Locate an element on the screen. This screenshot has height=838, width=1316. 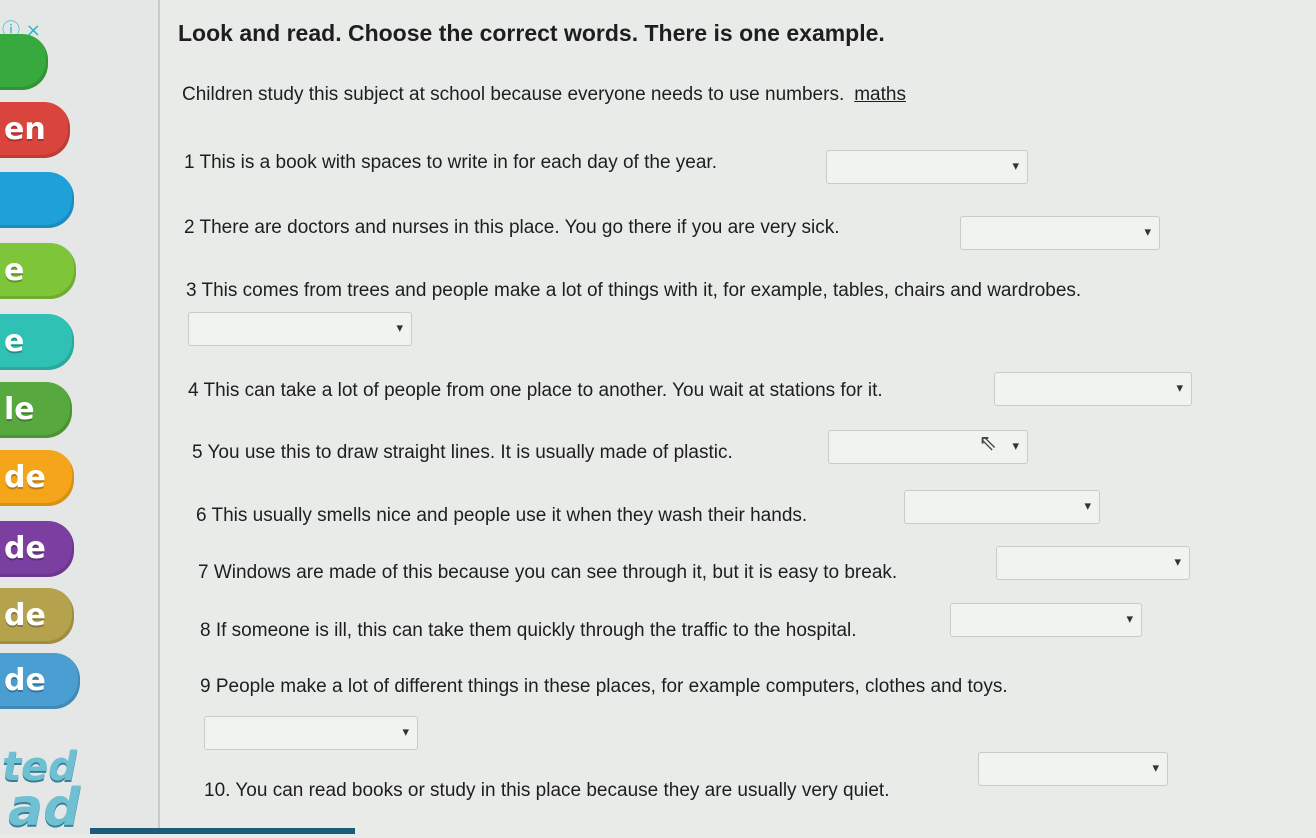
sidebar-item-10: de is located at coordinates (40, 681).